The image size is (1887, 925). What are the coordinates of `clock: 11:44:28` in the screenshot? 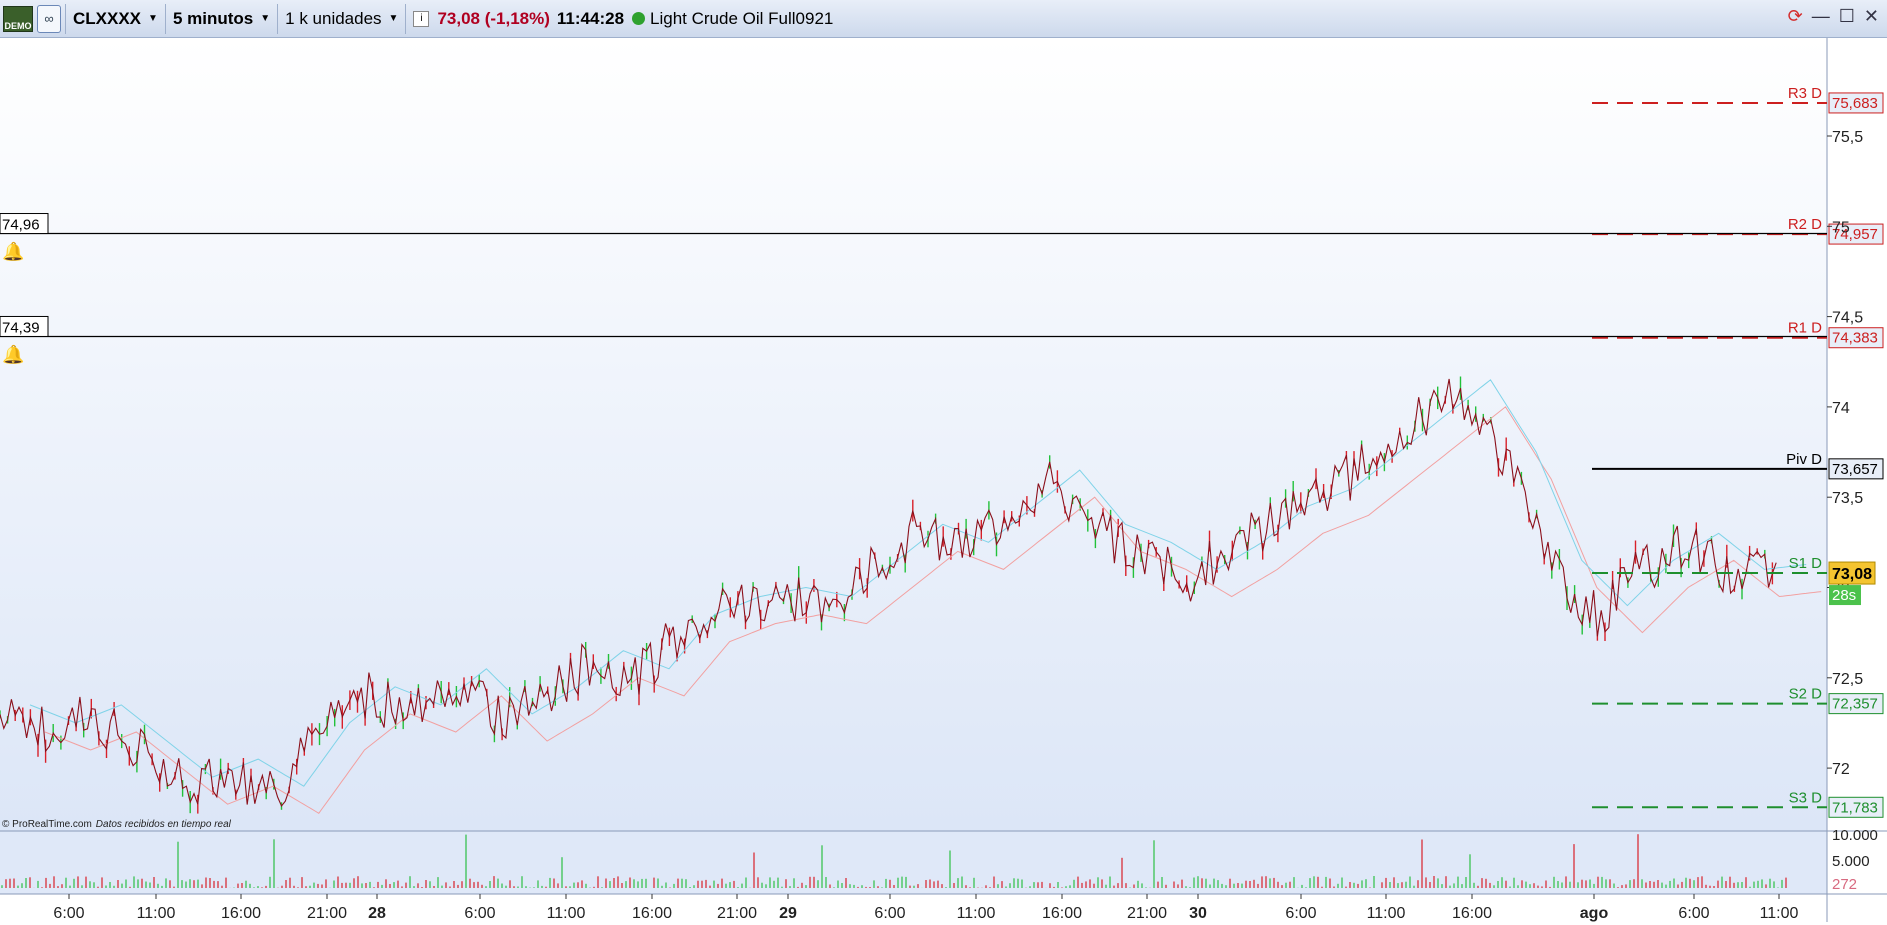 It's located at (590, 18).